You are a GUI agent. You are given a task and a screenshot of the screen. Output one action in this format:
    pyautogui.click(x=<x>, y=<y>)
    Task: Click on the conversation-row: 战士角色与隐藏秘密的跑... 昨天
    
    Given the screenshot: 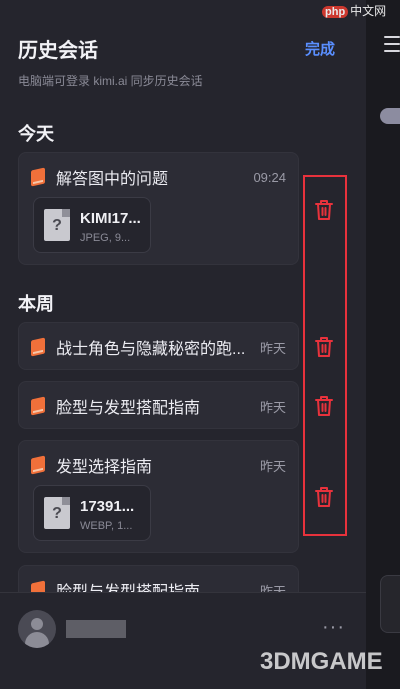 What is the action you would take?
    pyautogui.click(x=158, y=347)
    